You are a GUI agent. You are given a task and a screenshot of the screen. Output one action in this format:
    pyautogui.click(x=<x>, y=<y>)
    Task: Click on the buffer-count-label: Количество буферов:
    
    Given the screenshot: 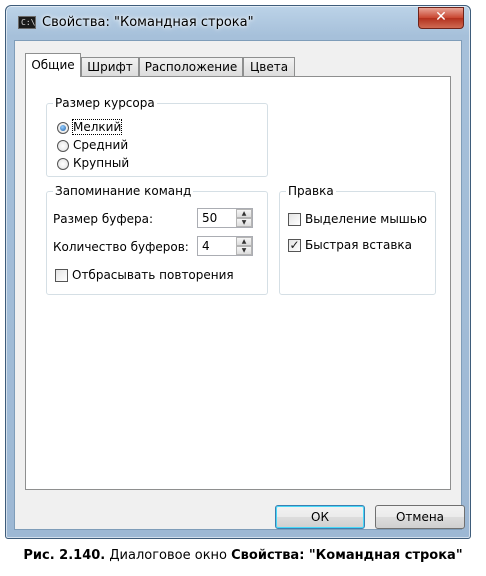 What is the action you would take?
    pyautogui.click(x=121, y=247)
    